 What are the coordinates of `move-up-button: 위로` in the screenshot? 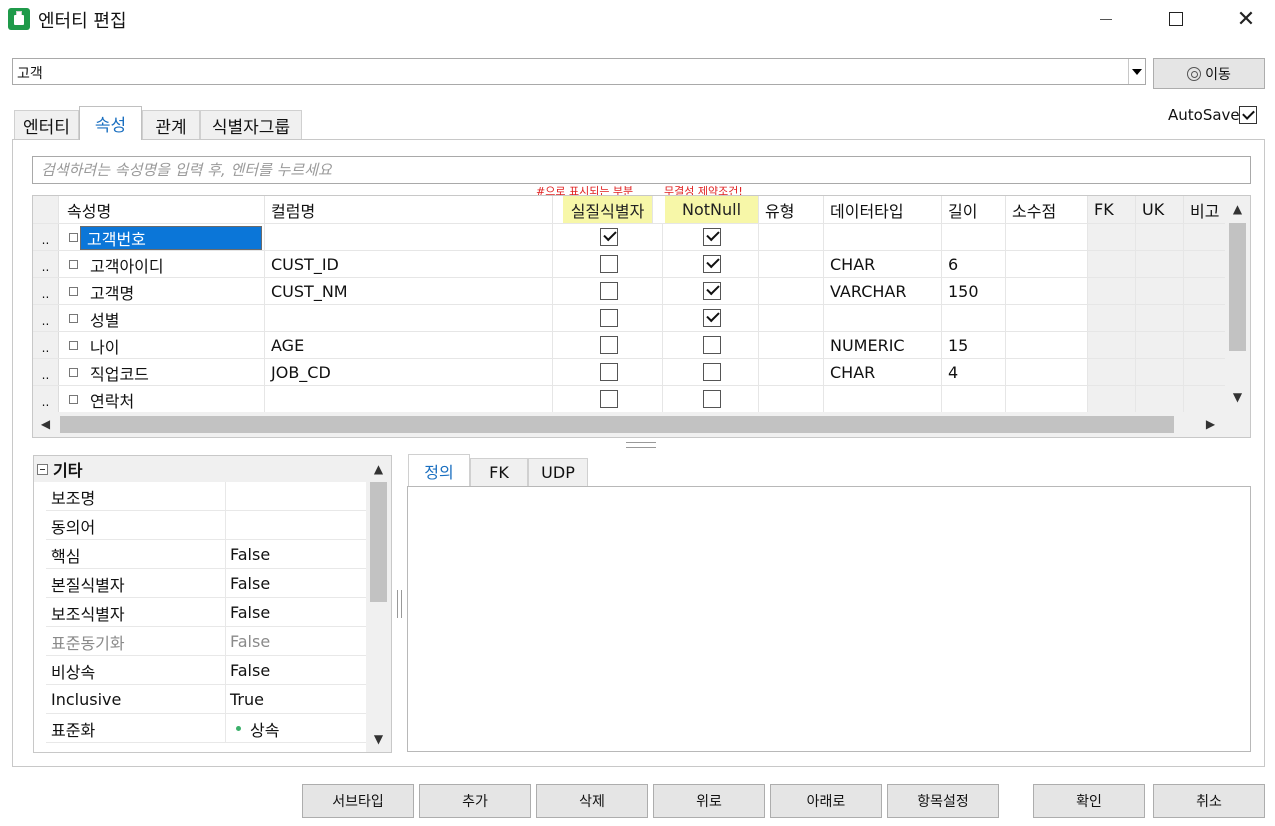 It's located at (709, 801).